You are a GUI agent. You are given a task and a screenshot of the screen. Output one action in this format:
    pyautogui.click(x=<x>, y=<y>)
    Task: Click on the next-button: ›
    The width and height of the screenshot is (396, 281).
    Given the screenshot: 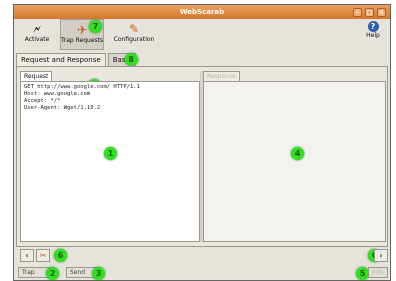 What is the action you would take?
    pyautogui.click(x=381, y=255)
    